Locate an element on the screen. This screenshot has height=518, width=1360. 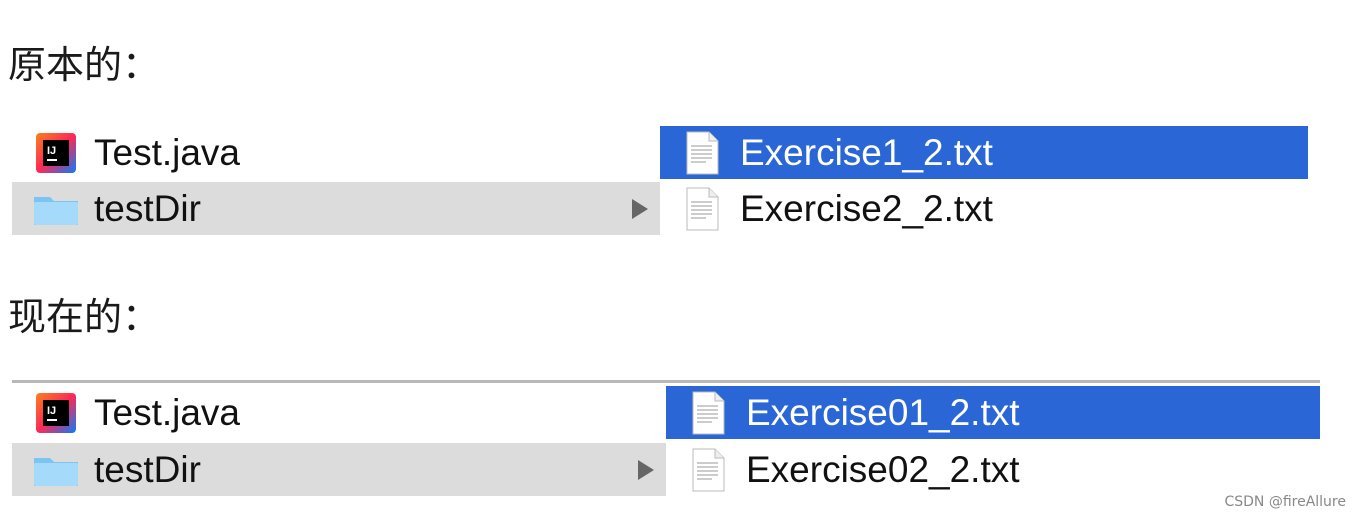
list-item-exercise02: Exercise02_2.txt is located at coordinates (993, 469).